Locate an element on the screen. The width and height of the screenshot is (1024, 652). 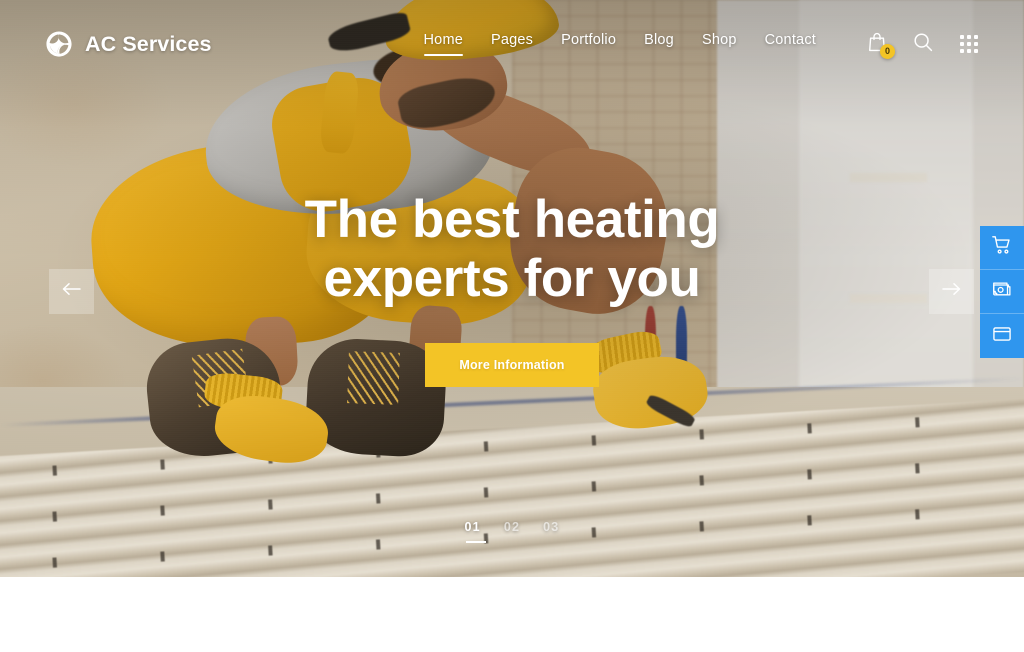
brand-name: AC Services is located at coordinates (148, 43).